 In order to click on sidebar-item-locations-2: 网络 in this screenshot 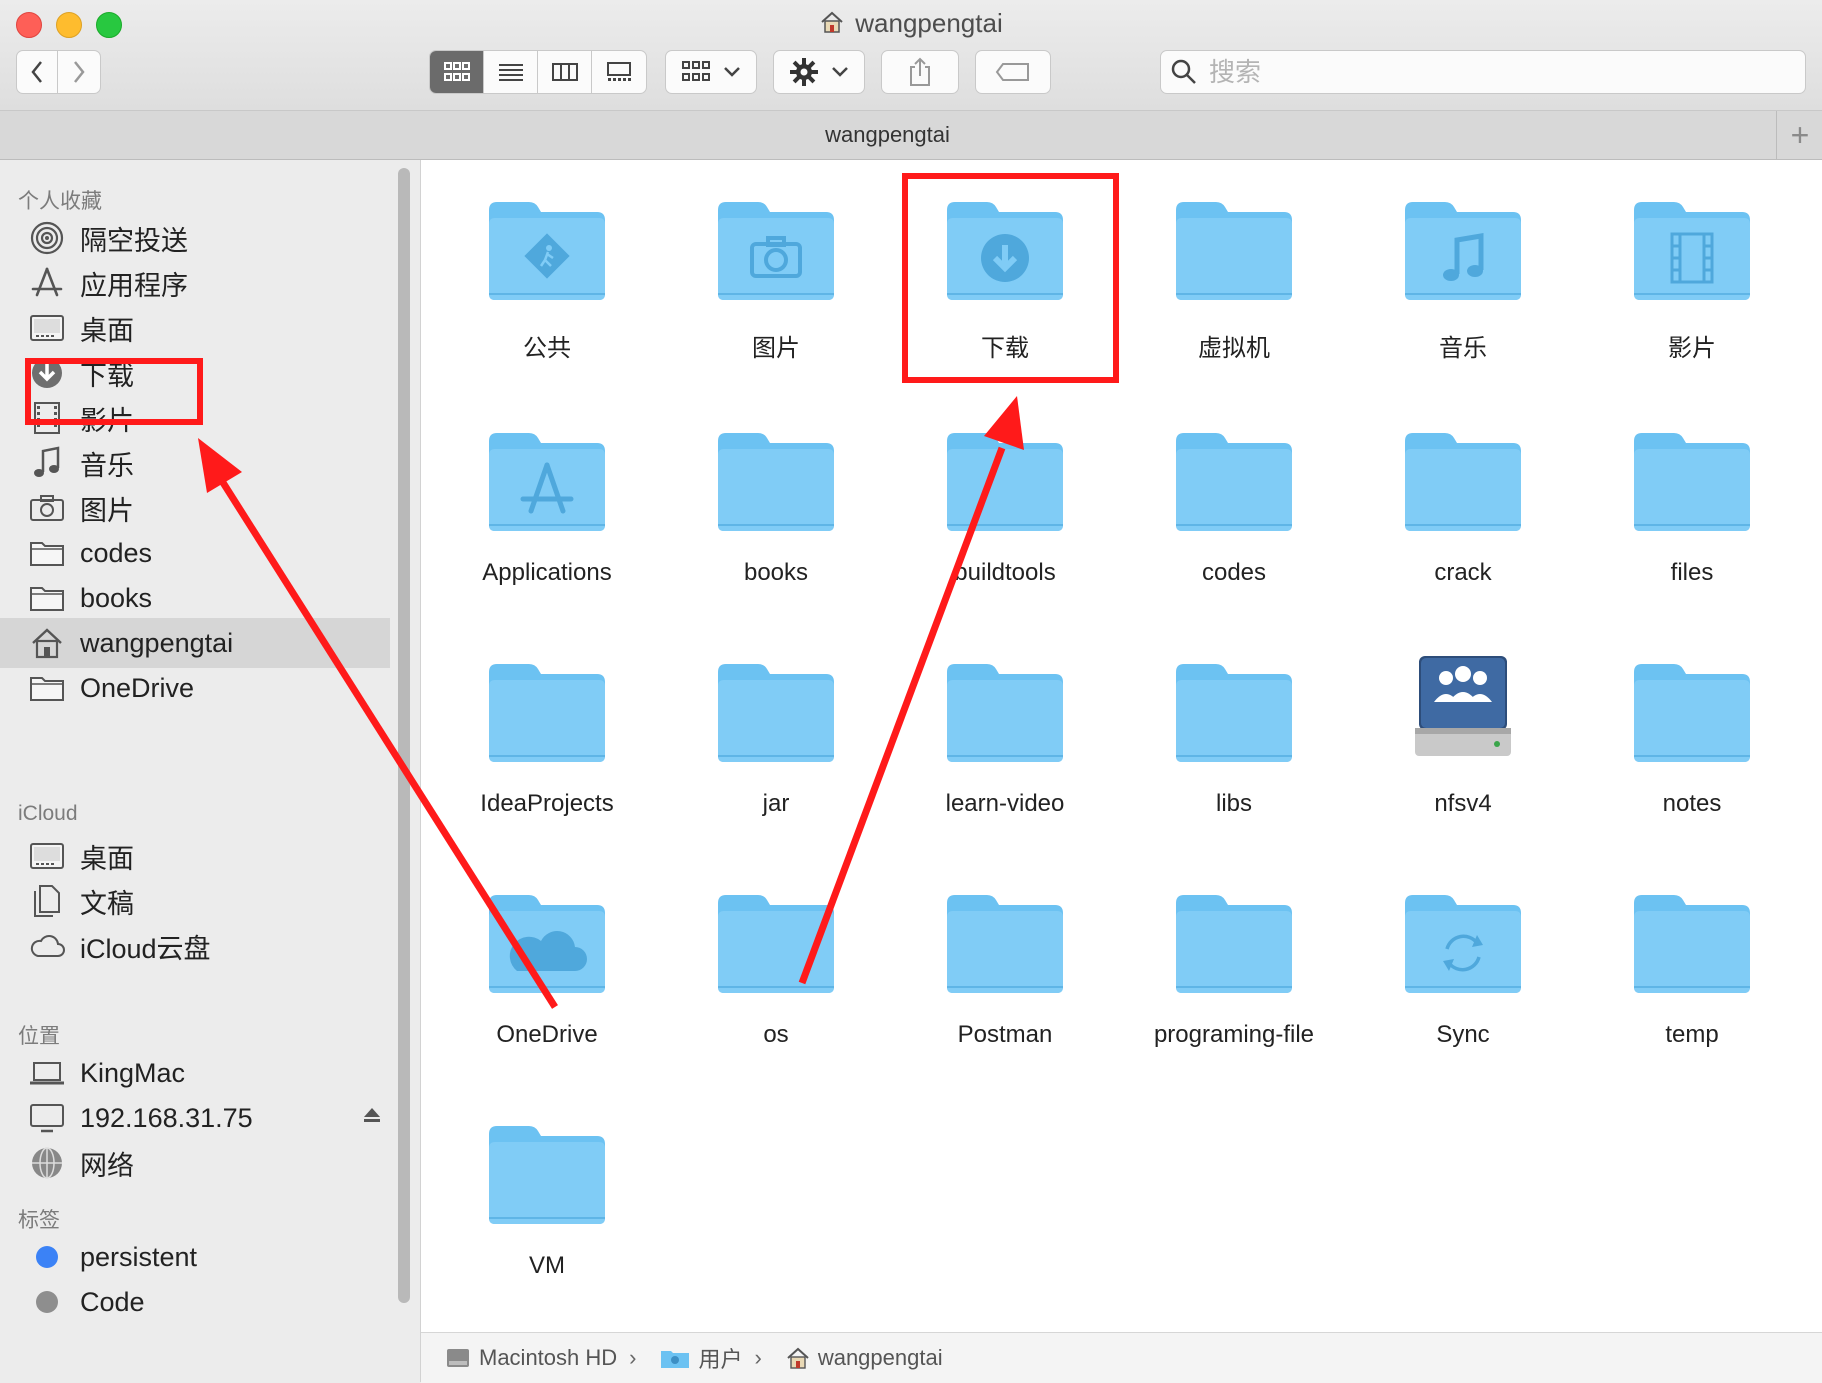, I will do `click(207, 1163)`.